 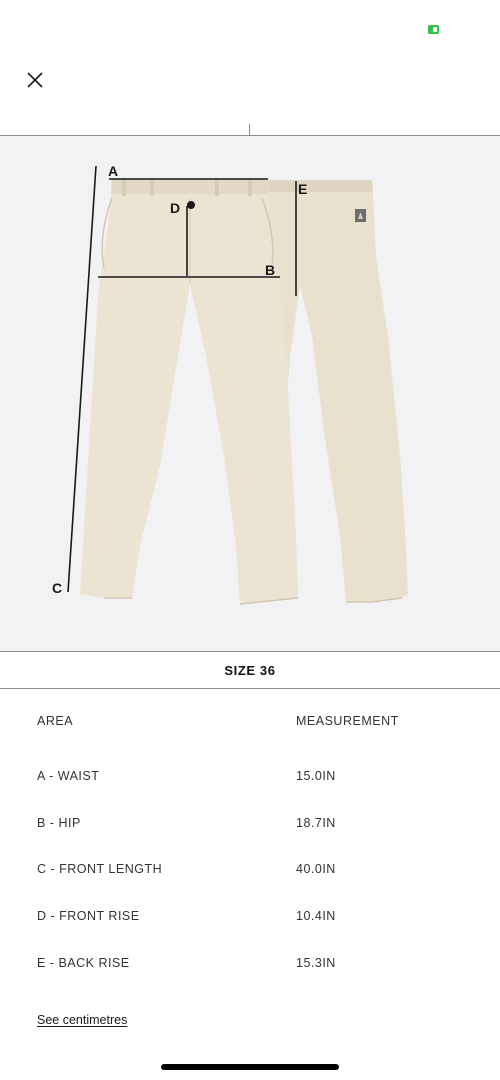 What do you see at coordinates (270, 270) in the screenshot?
I see `label-b: B` at bounding box center [270, 270].